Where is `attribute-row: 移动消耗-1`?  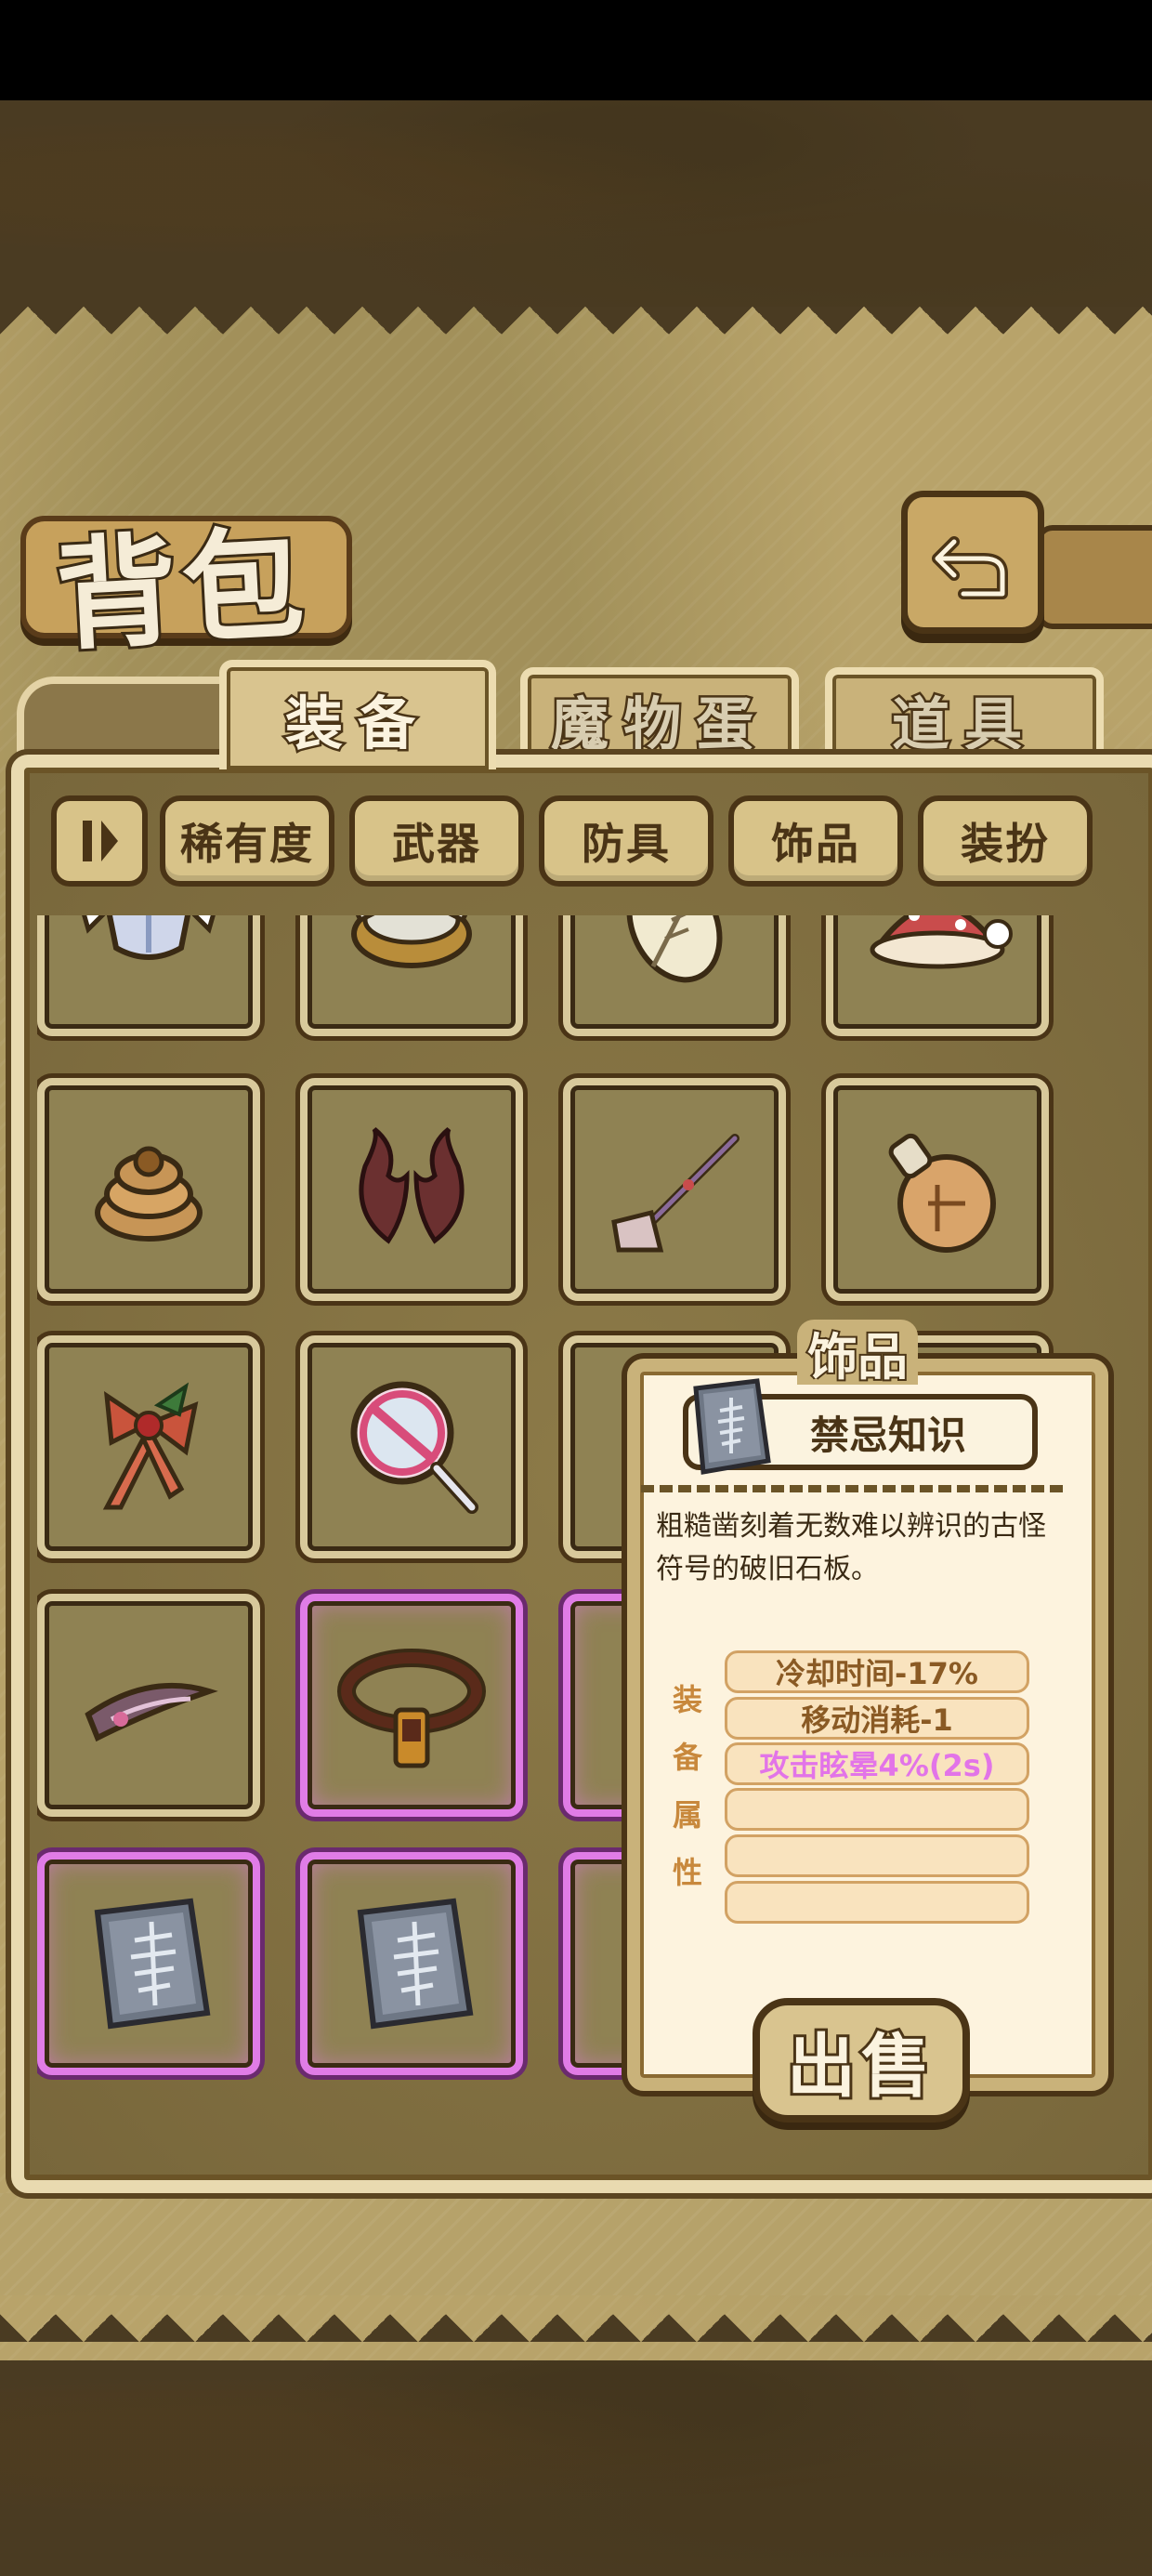 attribute-row: 移动消耗-1 is located at coordinates (877, 1718).